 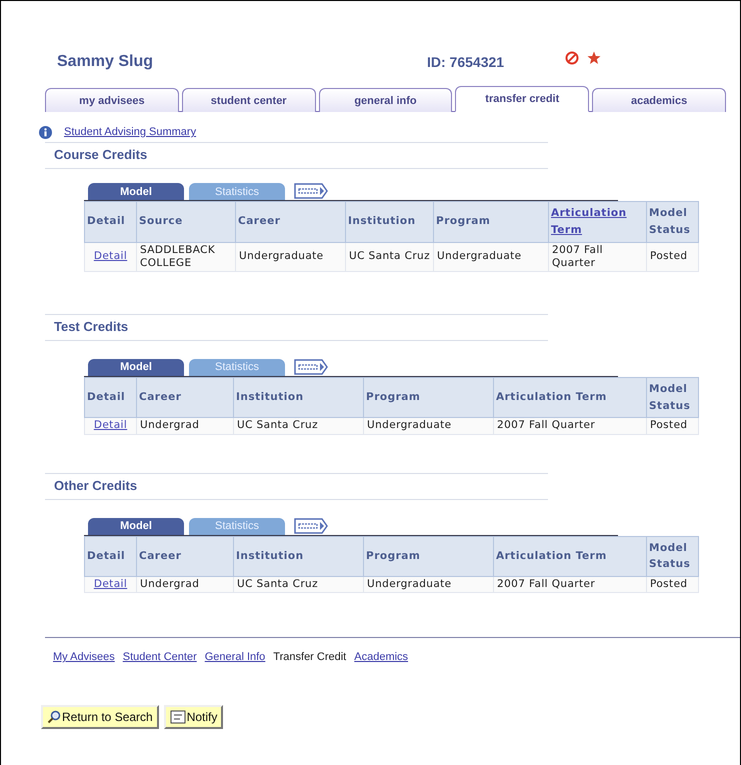 I want to click on notify-button: Notify, so click(x=194, y=717).